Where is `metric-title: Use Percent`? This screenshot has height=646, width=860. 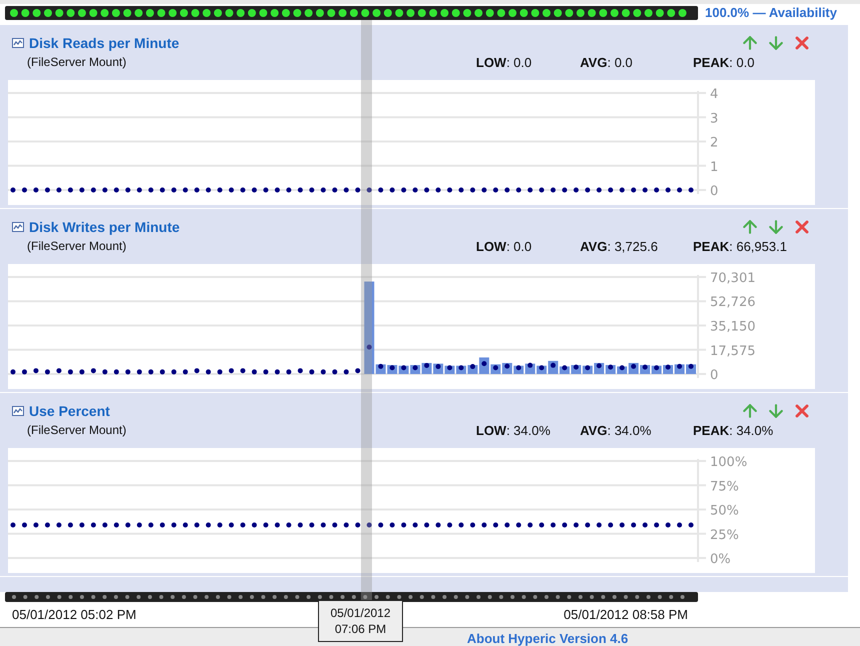 metric-title: Use Percent is located at coordinates (69, 411).